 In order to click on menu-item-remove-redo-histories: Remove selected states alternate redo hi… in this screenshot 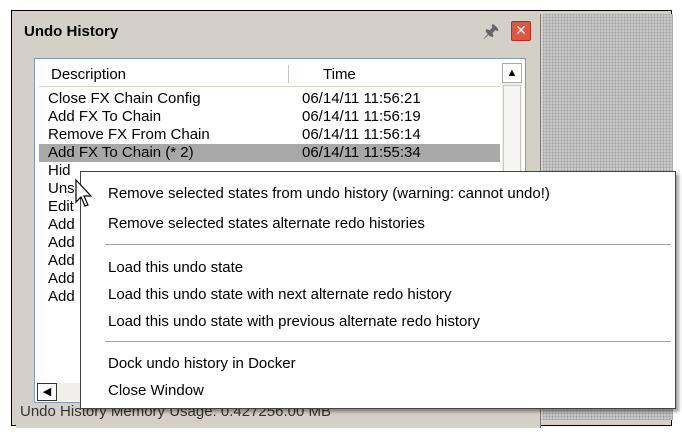, I will do `click(266, 223)`.